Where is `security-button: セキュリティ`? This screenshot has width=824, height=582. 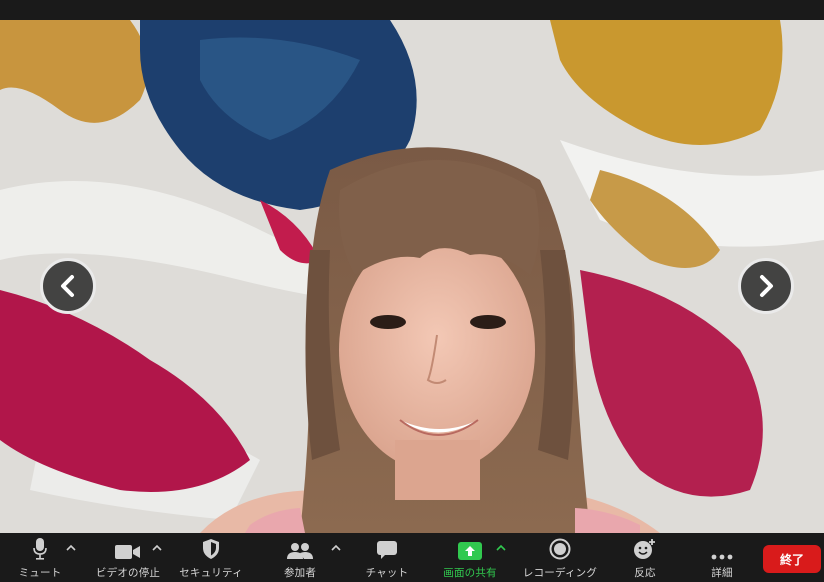 security-button: セキュリティ is located at coordinates (211, 557).